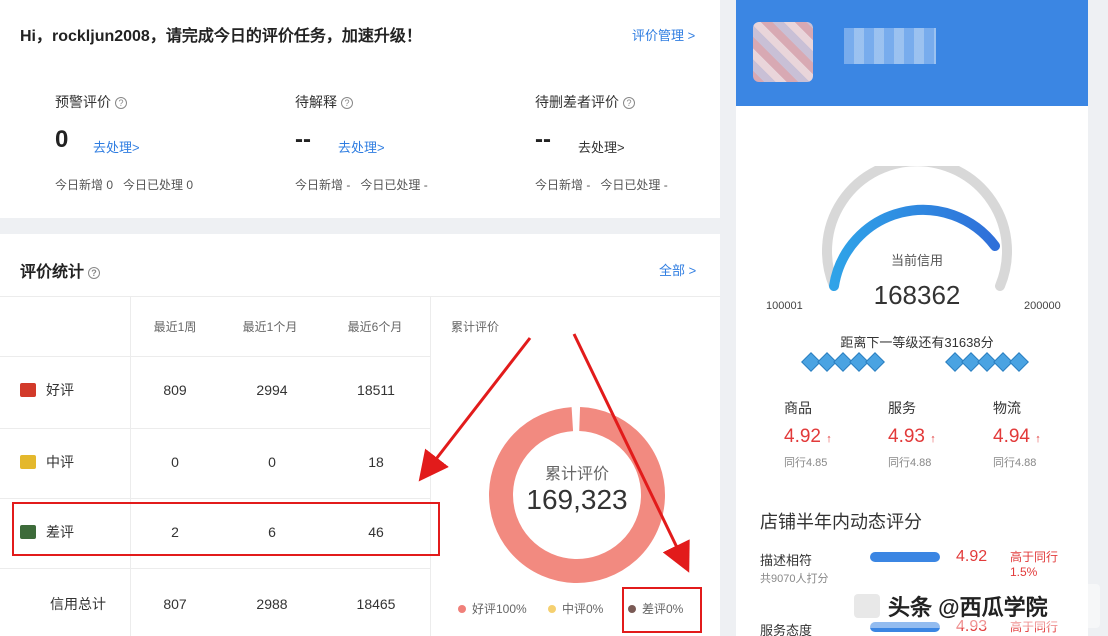  Describe the element at coordinates (916, 260) in the screenshot. I see `gauge-caption: 当前信用` at that location.